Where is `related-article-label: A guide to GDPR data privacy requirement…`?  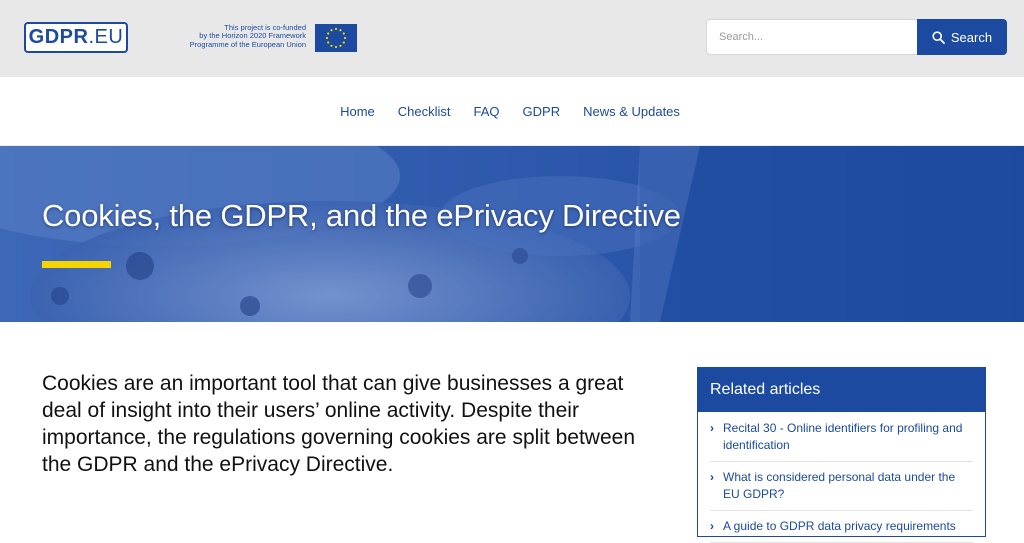
related-article-label: A guide to GDPR data privacy requirement… is located at coordinates (839, 526).